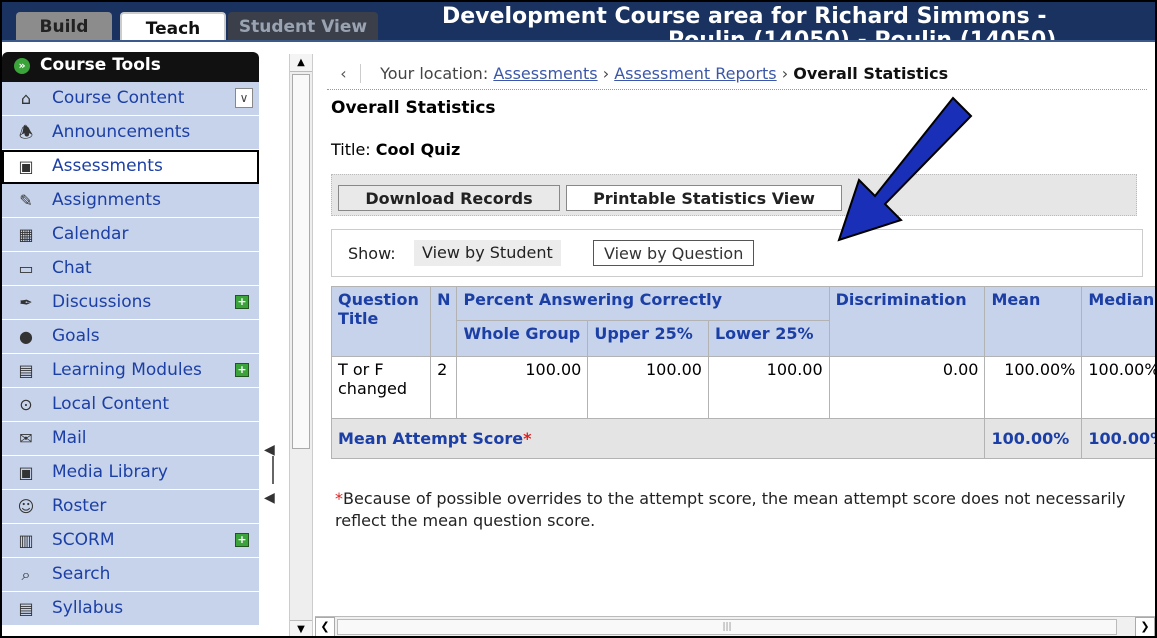  I want to click on sidebar-item-label: Announcements, so click(121, 132).